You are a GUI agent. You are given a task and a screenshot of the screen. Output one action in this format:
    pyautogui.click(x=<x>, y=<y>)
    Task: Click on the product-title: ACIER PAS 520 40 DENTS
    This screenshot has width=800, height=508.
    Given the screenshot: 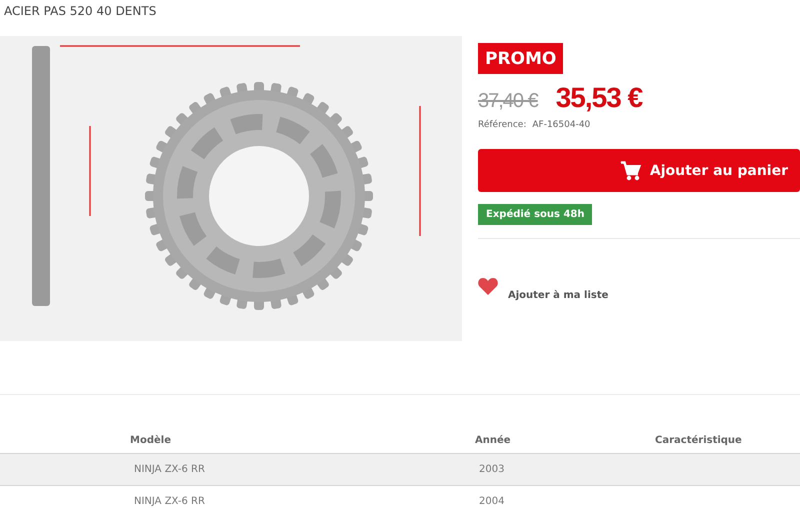 What is the action you would take?
    pyautogui.click(x=80, y=11)
    